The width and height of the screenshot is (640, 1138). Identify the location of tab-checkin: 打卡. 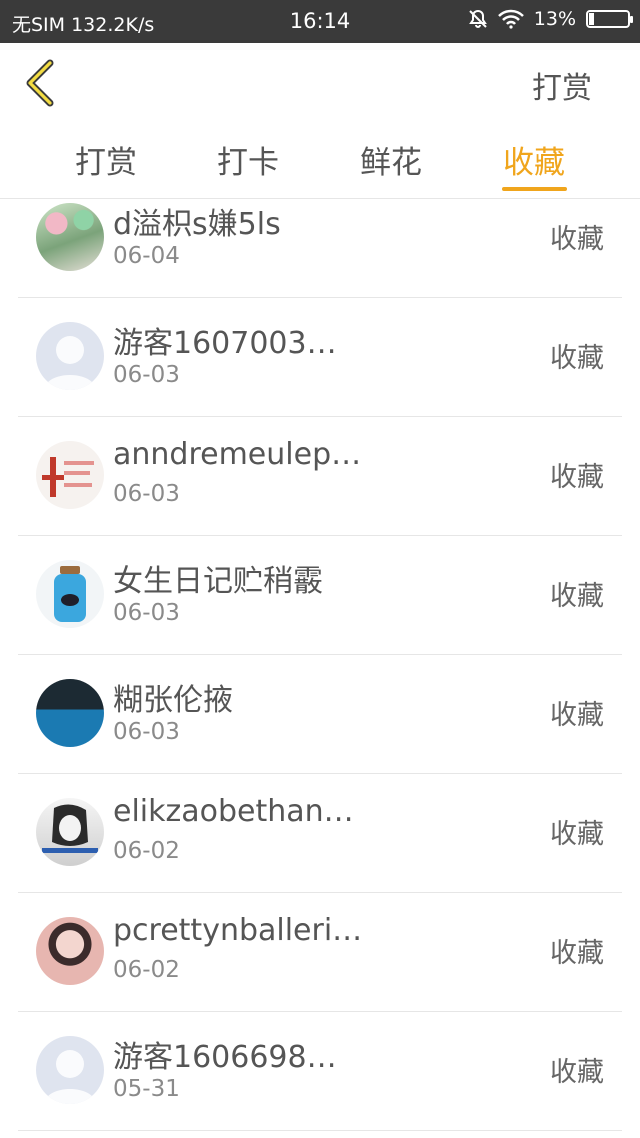
(248, 159).